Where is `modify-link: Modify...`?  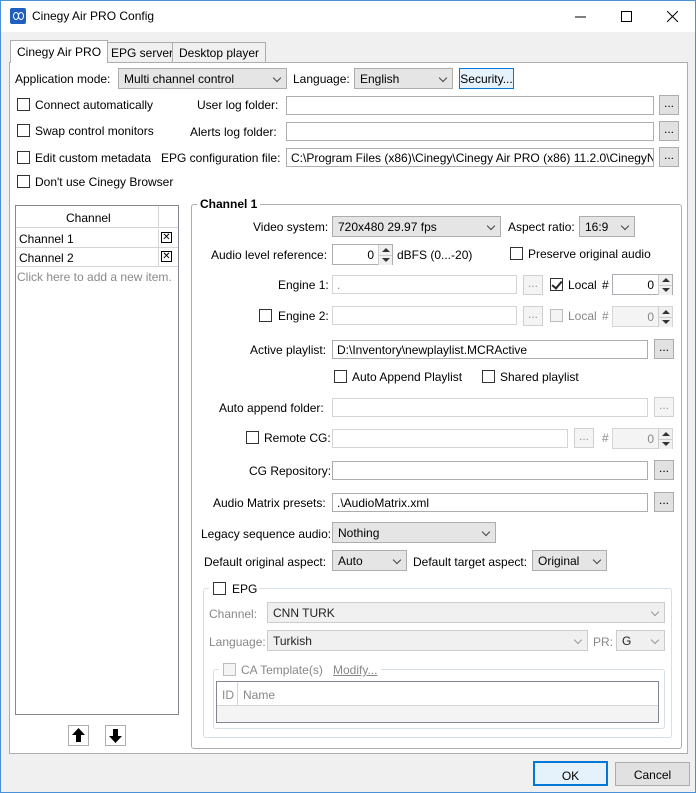 modify-link: Modify... is located at coordinates (355, 670).